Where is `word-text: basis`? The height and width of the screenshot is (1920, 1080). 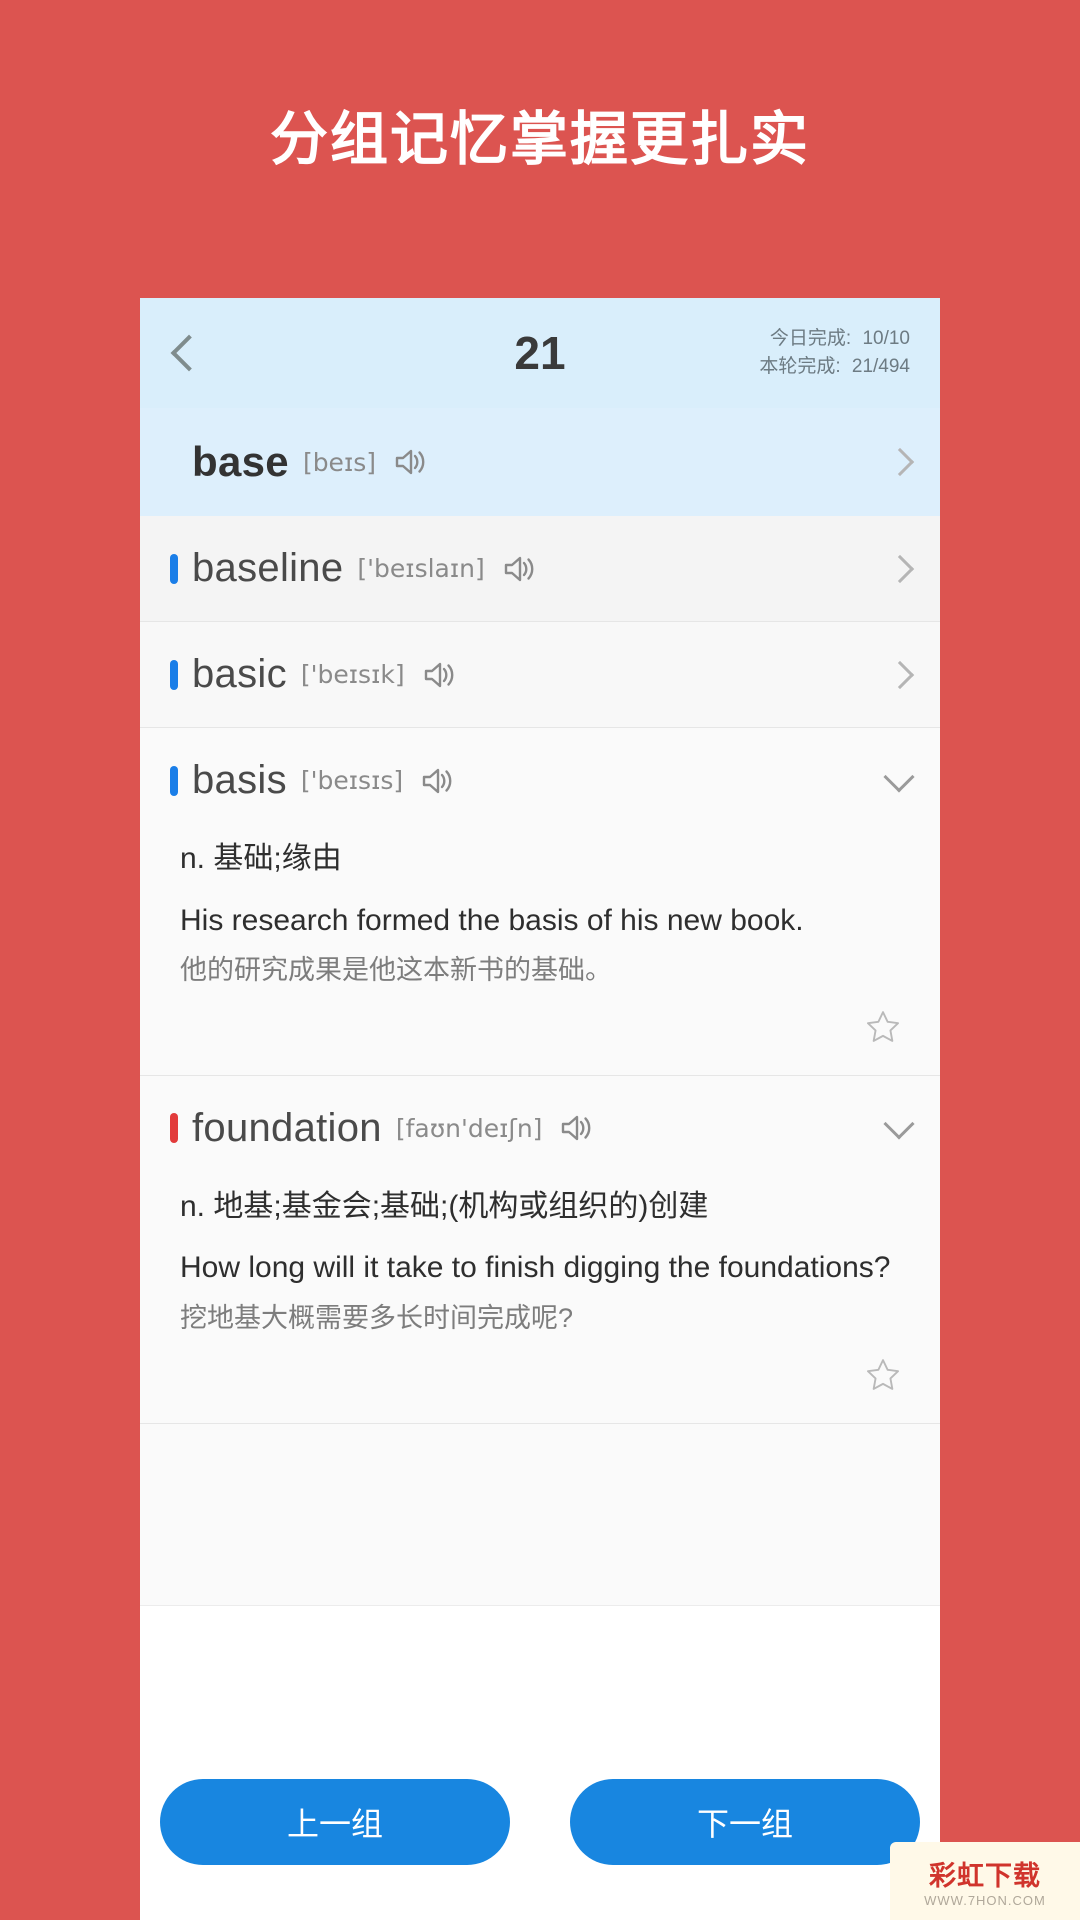
word-text: basis is located at coordinates (239, 780).